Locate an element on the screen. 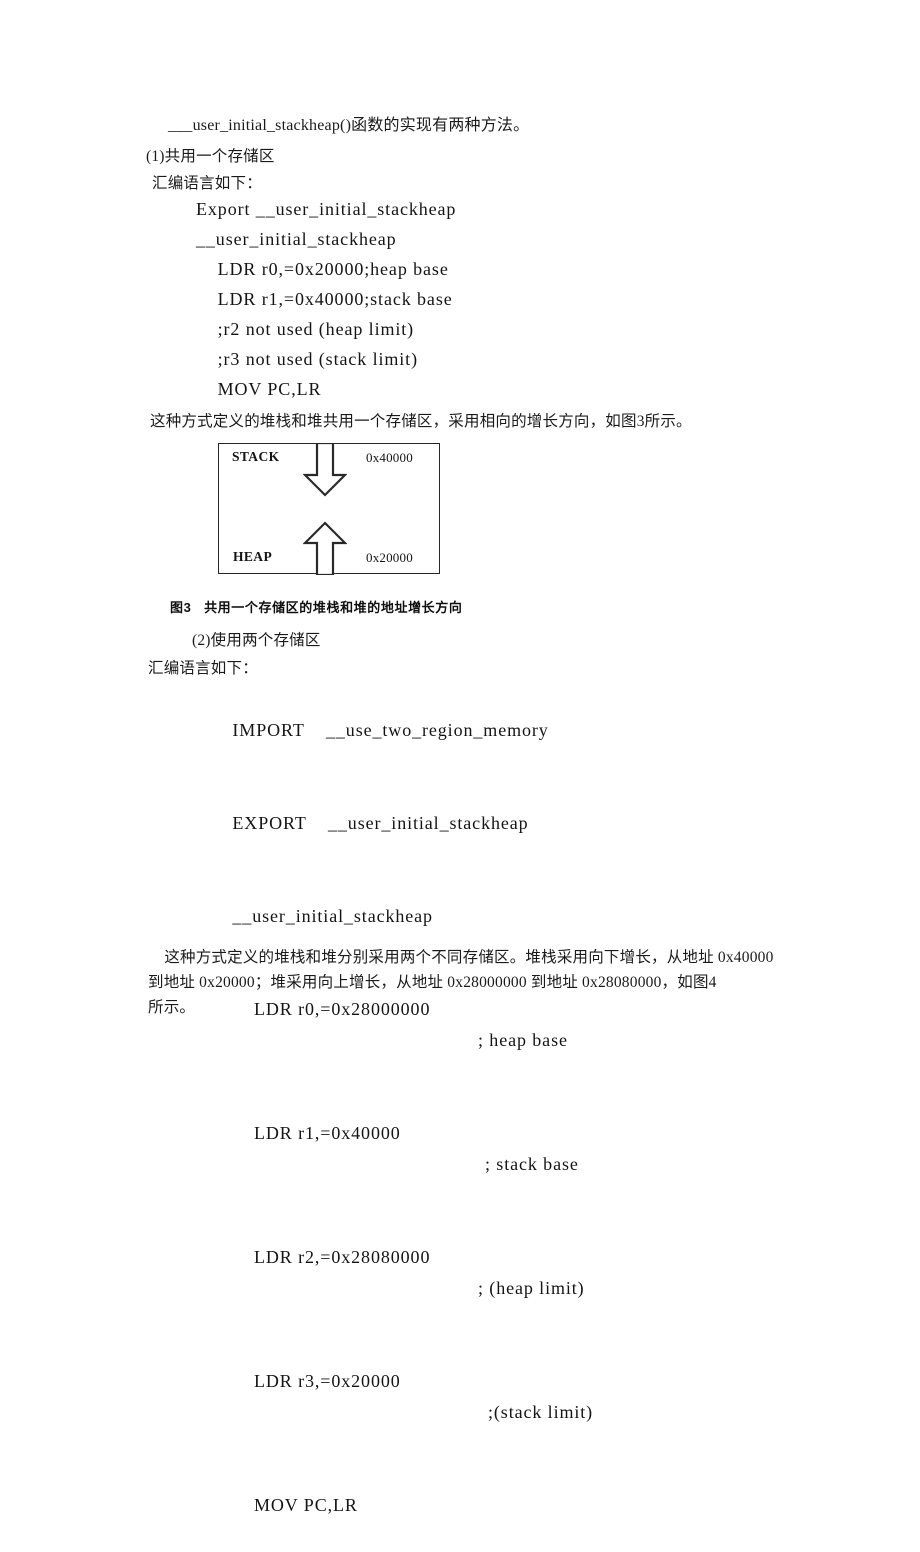  paragraph-after-code-one: 这种方式定义的堆栈和堆共用一个存储区，采用相向的增长方向，如图3所示。 is located at coordinates (421, 421).